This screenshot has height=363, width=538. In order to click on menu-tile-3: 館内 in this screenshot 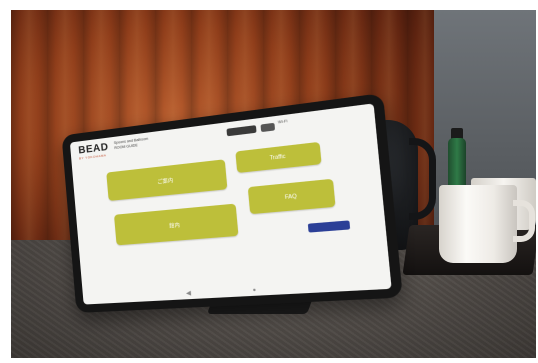, I will do `click(176, 224)`.